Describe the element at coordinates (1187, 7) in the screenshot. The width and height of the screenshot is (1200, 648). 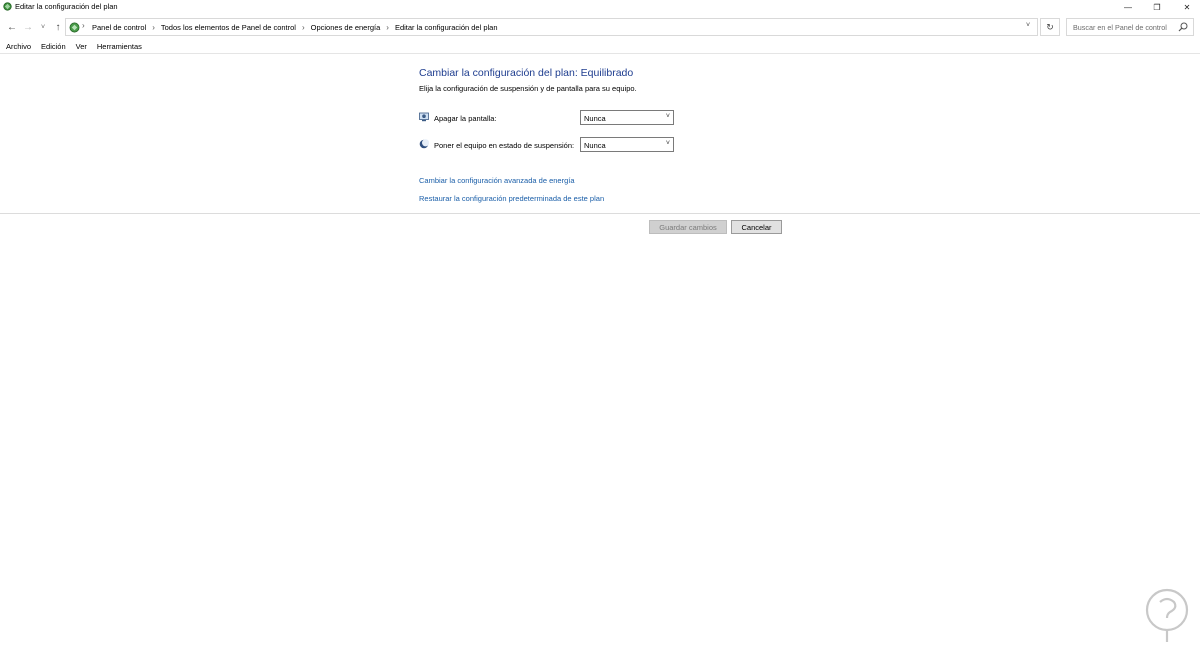
I see `close-button: ✕` at that location.